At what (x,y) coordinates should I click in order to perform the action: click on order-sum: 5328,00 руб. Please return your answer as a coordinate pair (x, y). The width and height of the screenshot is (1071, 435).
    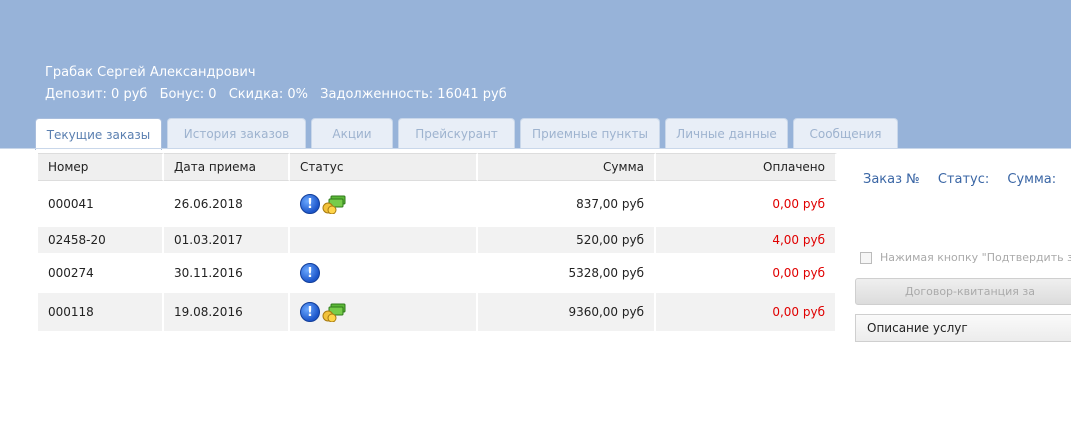
    Looking at the image, I should click on (567, 273).